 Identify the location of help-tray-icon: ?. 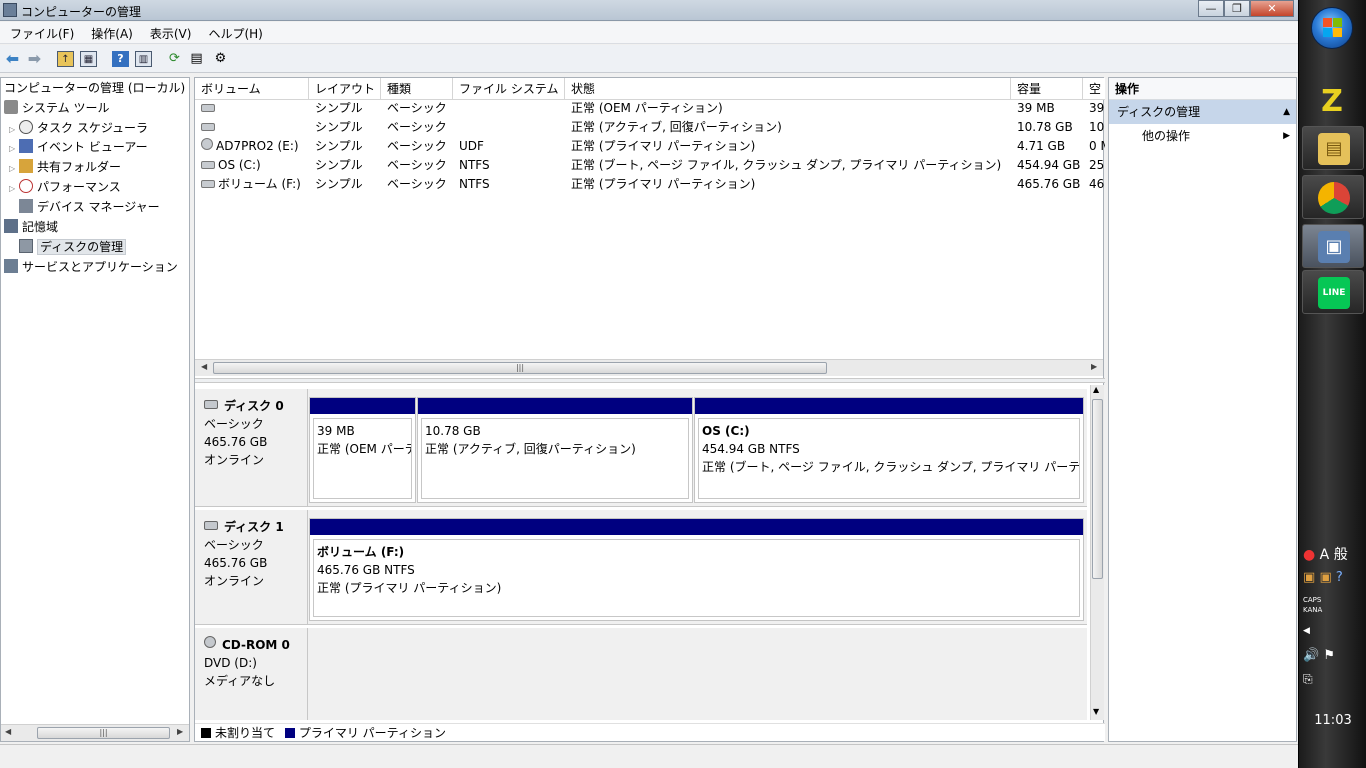
(1339, 577).